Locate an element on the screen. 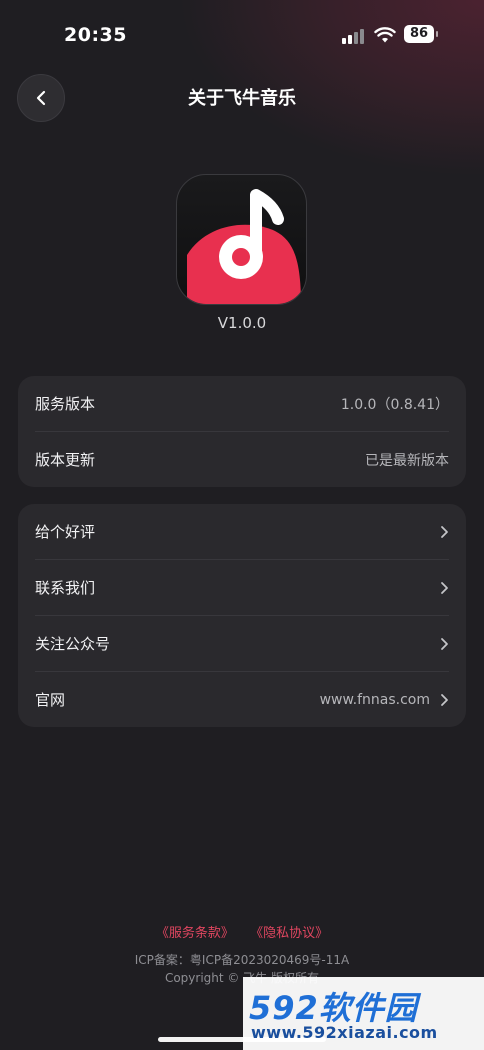 This screenshot has width=484, height=1050. battery-indicator: 86 is located at coordinates (421, 34).